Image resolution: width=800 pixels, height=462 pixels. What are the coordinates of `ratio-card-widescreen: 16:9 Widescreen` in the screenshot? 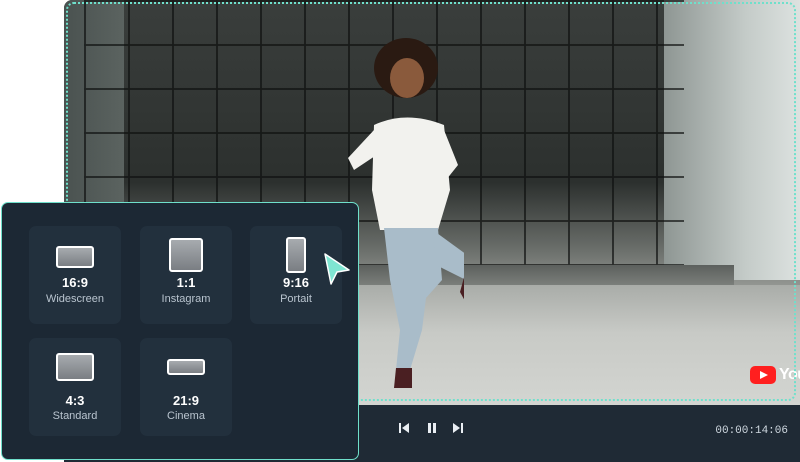 It's located at (75, 275).